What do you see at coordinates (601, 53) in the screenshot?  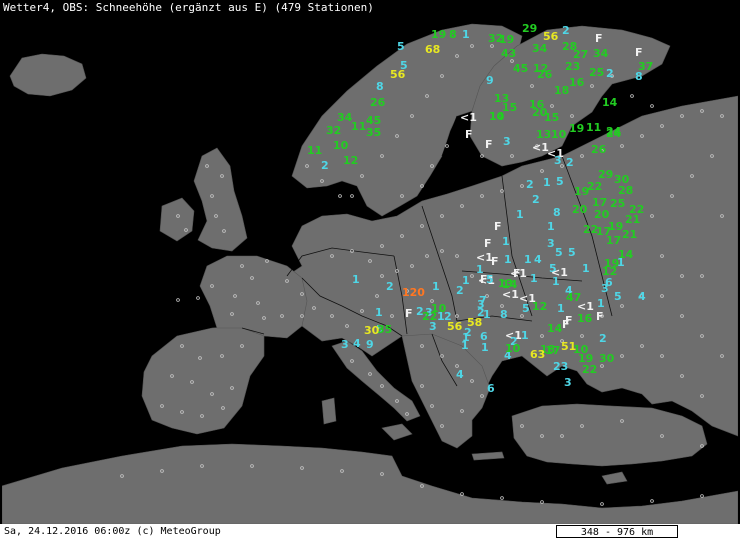 I see `snow-depth-label: 34` at bounding box center [601, 53].